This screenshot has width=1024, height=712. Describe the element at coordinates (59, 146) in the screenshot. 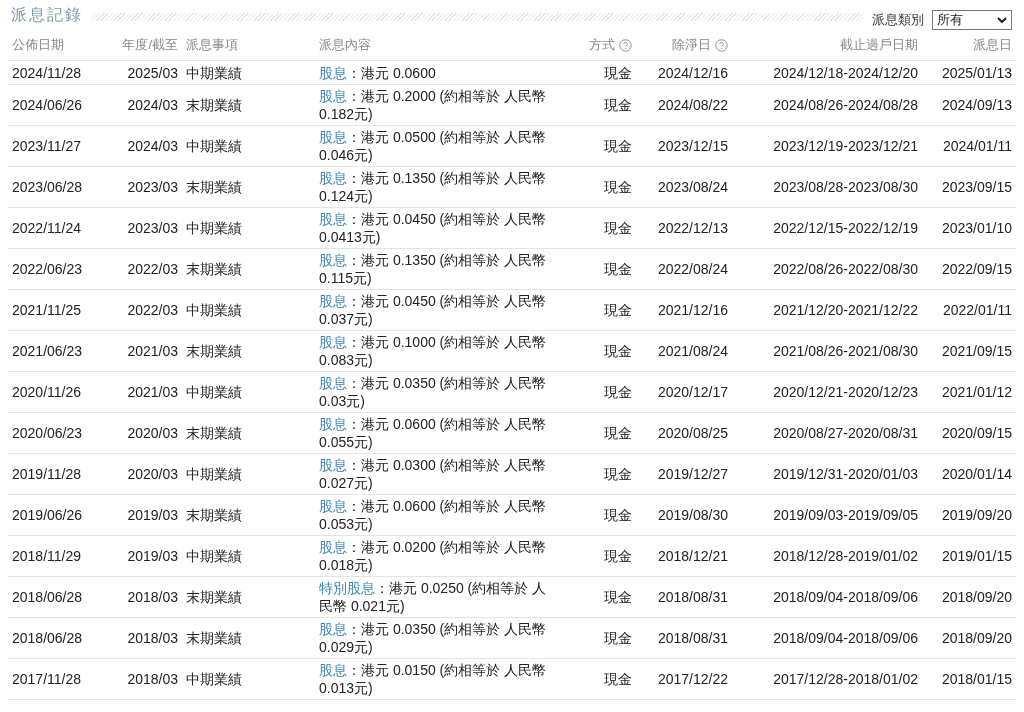

I see `announce-date-cell: 2023/11/27` at that location.